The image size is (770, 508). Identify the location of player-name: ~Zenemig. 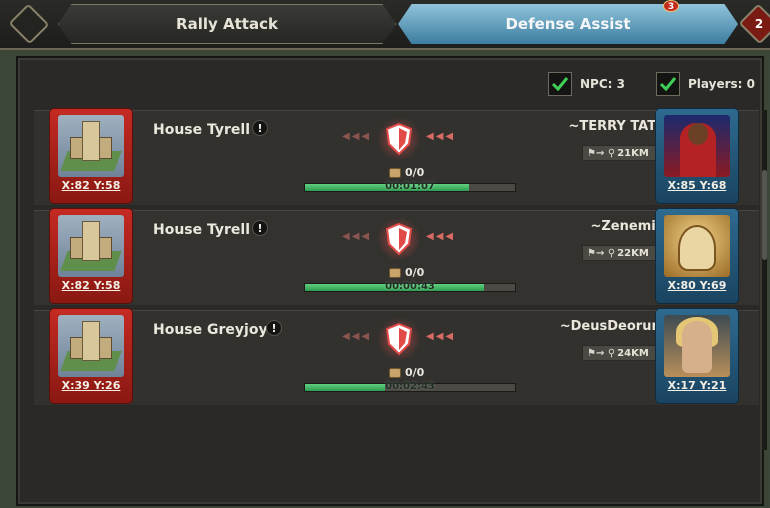
(565, 226).